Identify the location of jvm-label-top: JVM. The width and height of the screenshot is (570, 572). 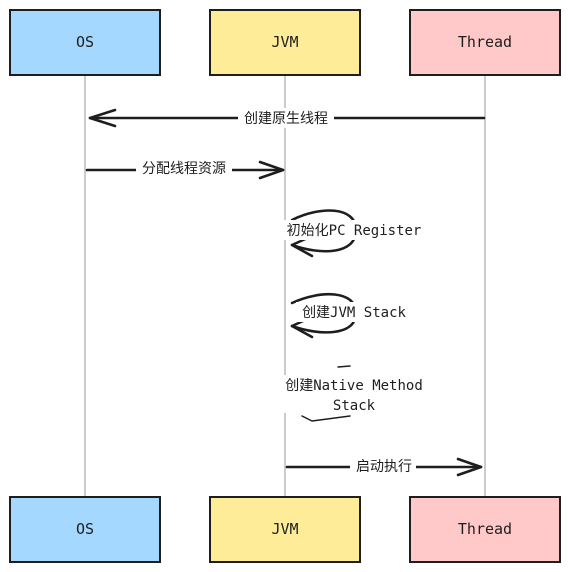
(284, 42).